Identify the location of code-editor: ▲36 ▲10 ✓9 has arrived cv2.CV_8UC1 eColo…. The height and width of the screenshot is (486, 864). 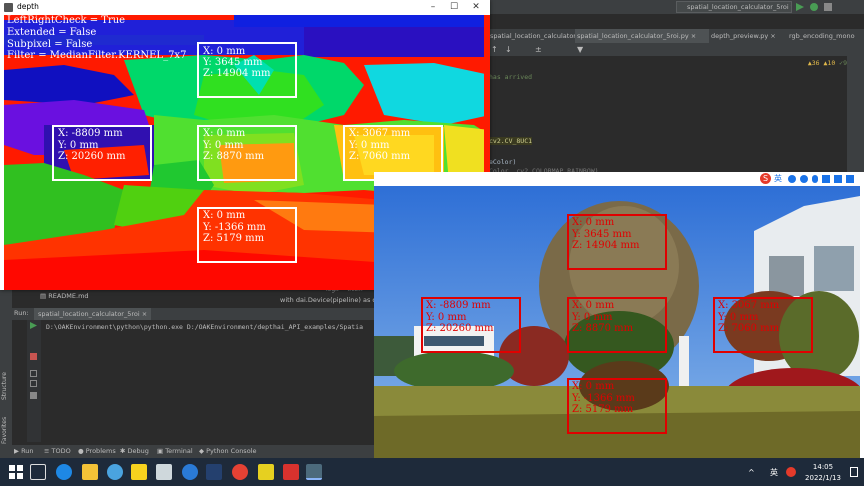
(667, 115).